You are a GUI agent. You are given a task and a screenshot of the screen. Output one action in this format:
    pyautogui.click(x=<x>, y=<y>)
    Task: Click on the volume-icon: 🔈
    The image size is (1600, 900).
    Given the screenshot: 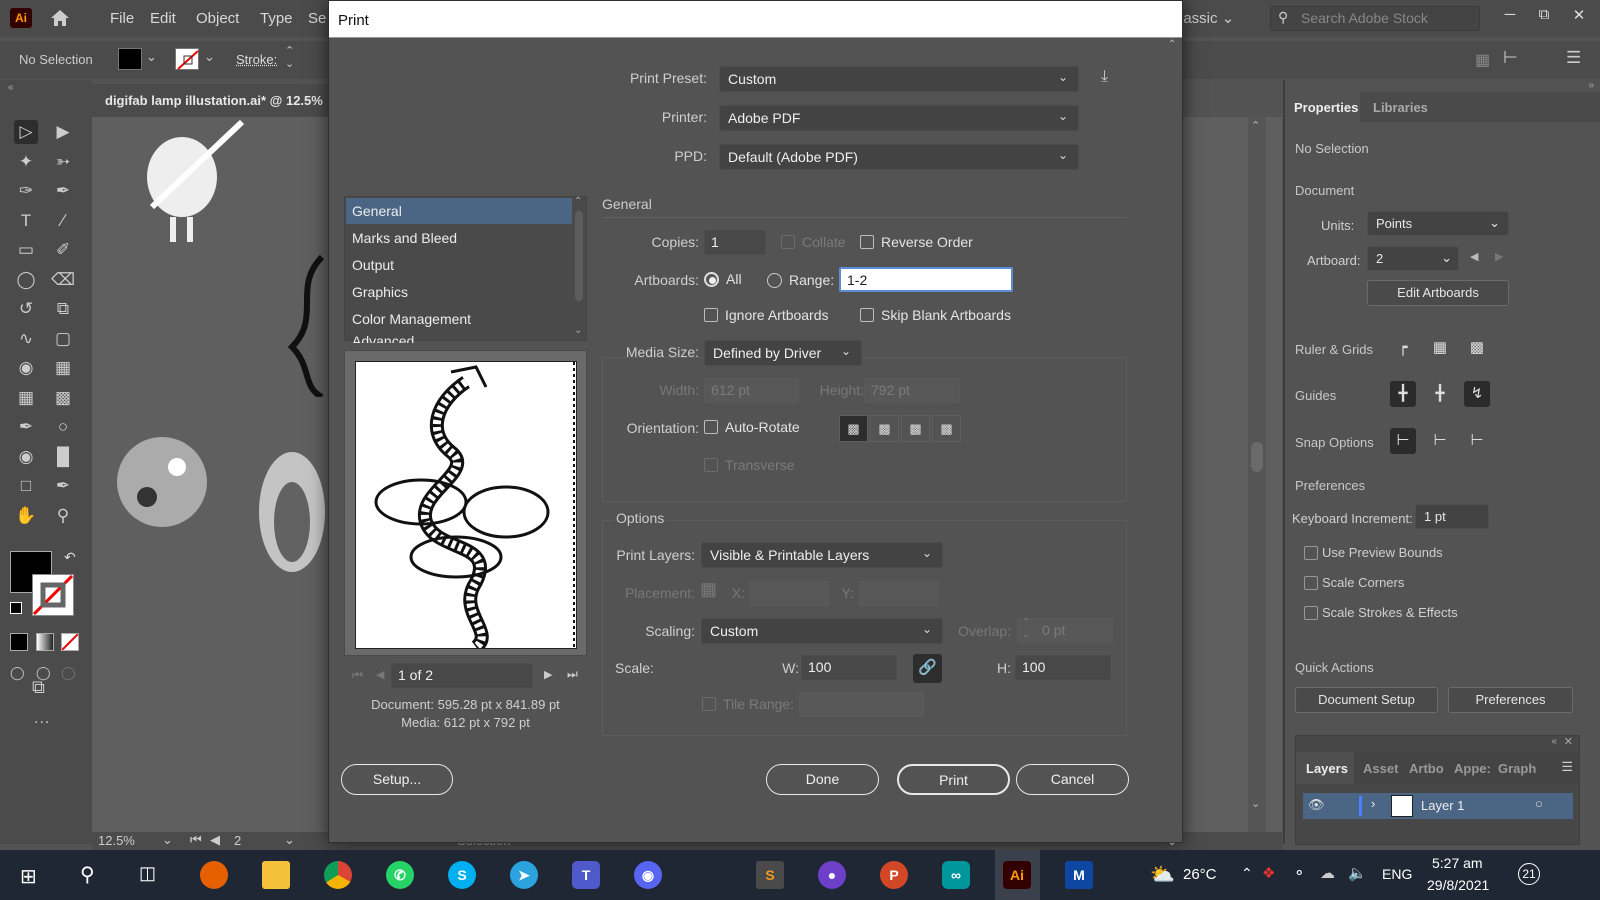 What is the action you would take?
    pyautogui.click(x=1357, y=873)
    